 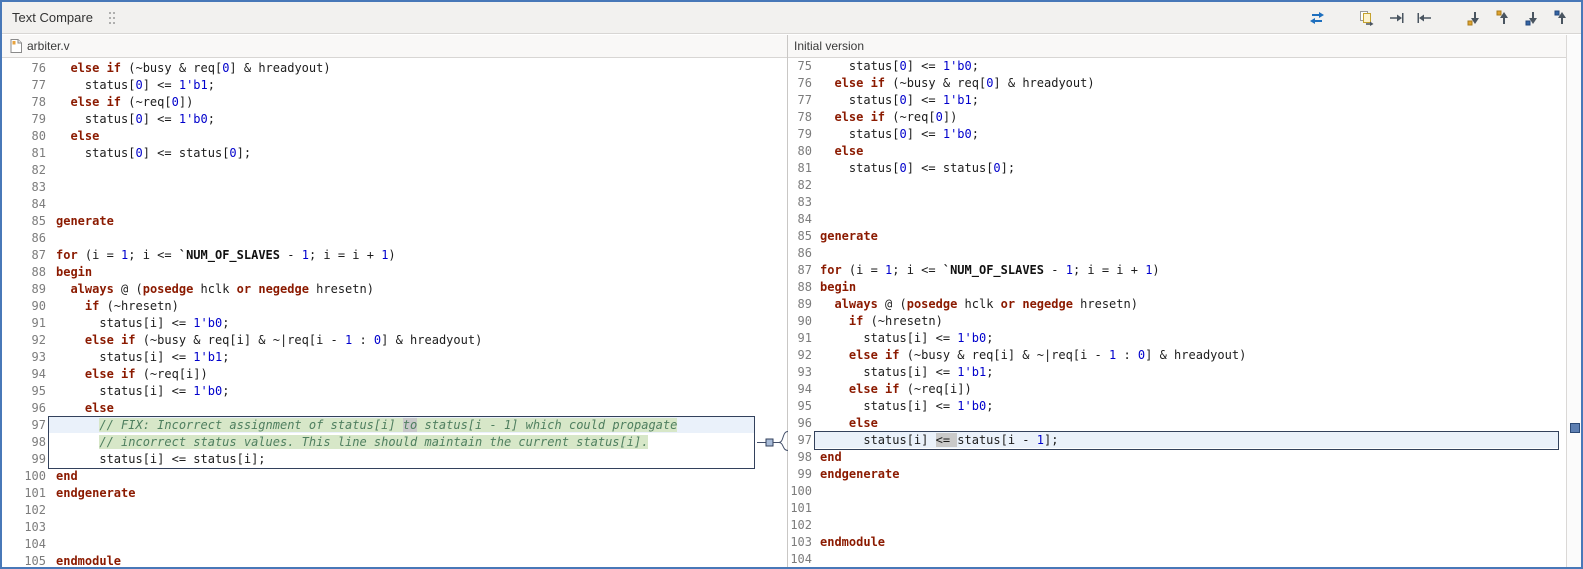 I want to click on code-line: 98 end, so click(x=1177, y=457).